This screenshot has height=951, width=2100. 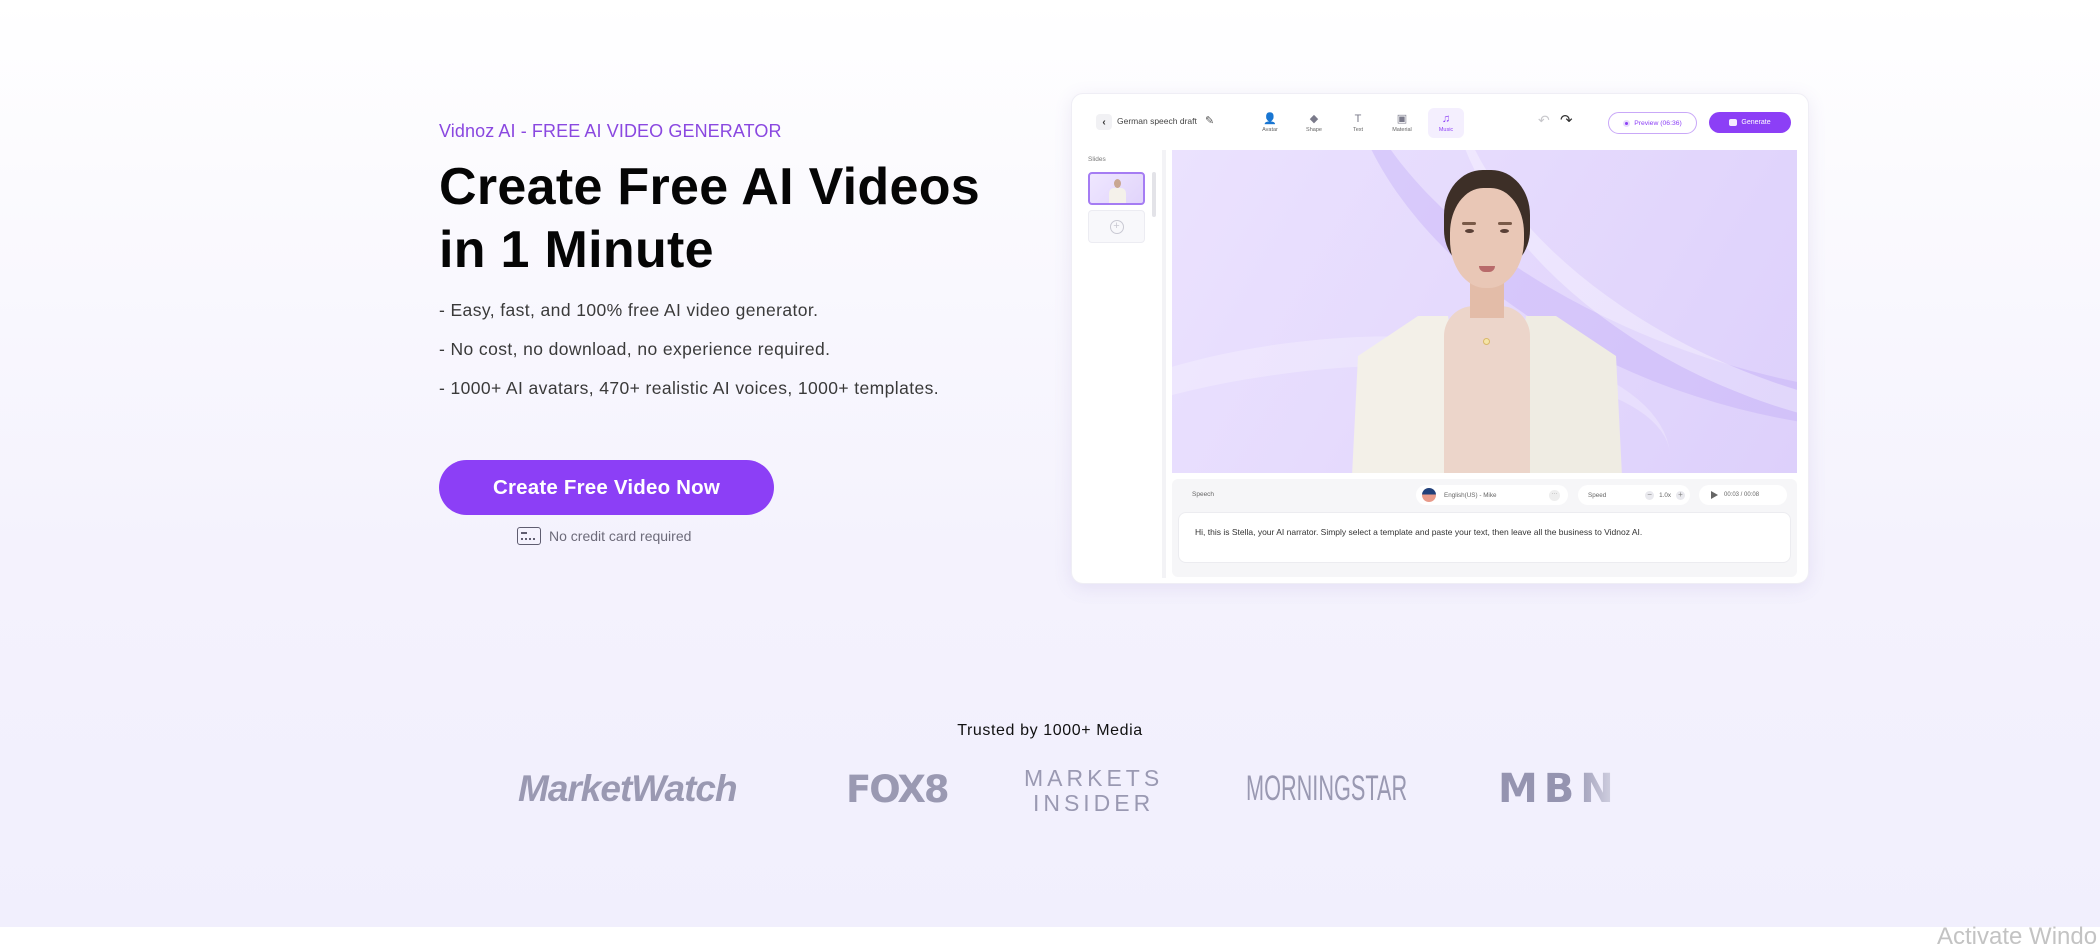 What do you see at coordinates (898, 789) in the screenshot?
I see `fox8-logo: FOX8` at bounding box center [898, 789].